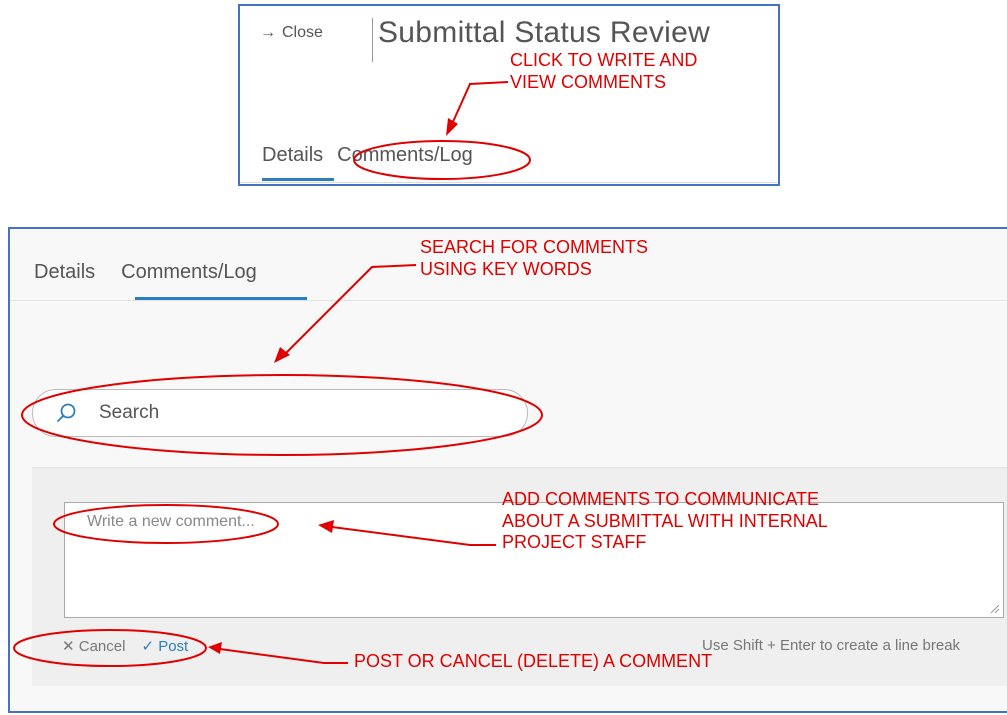 The height and width of the screenshot is (715, 1007). Describe the element at coordinates (164, 646) in the screenshot. I see `post-button: ✓ Post` at that location.